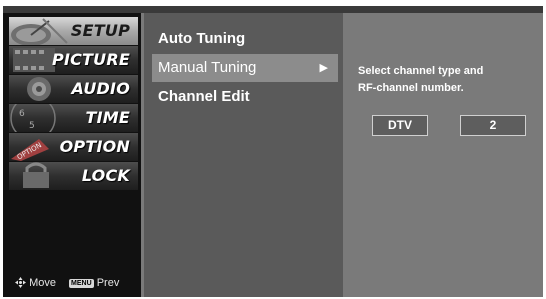 This screenshot has height=299, width=546. Describe the element at coordinates (273, 9) in the screenshot. I see `top-bar` at that location.